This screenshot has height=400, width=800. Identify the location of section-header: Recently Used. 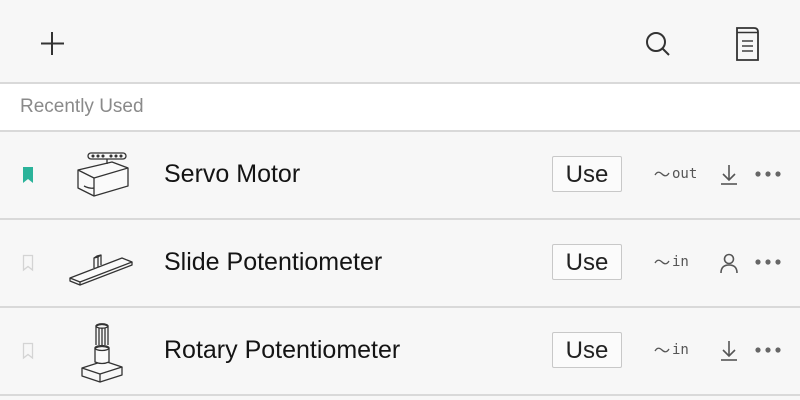
(400, 108).